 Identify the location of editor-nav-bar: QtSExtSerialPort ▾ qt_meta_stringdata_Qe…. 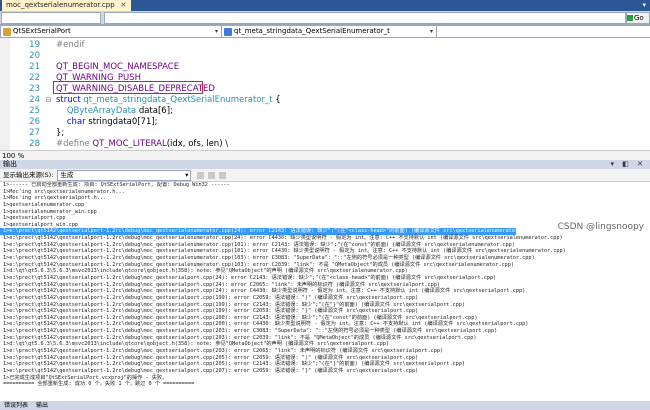
(325, 31).